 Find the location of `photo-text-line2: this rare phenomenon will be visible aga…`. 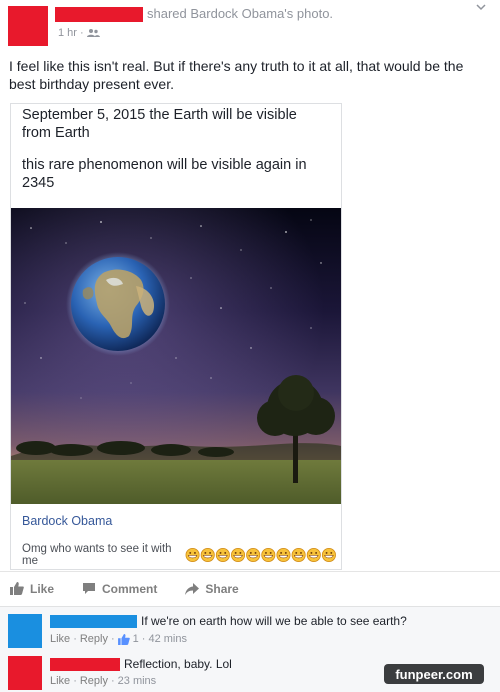

photo-text-line2: this rare phenomenon will be visible aga… is located at coordinates (164, 174).